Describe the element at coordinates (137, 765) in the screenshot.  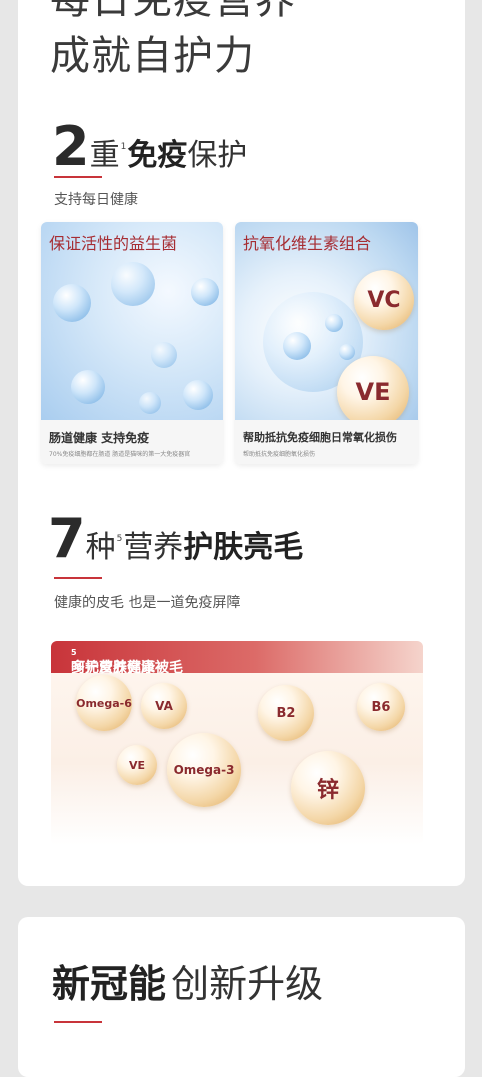
I see `ve-bubble: VE` at that location.